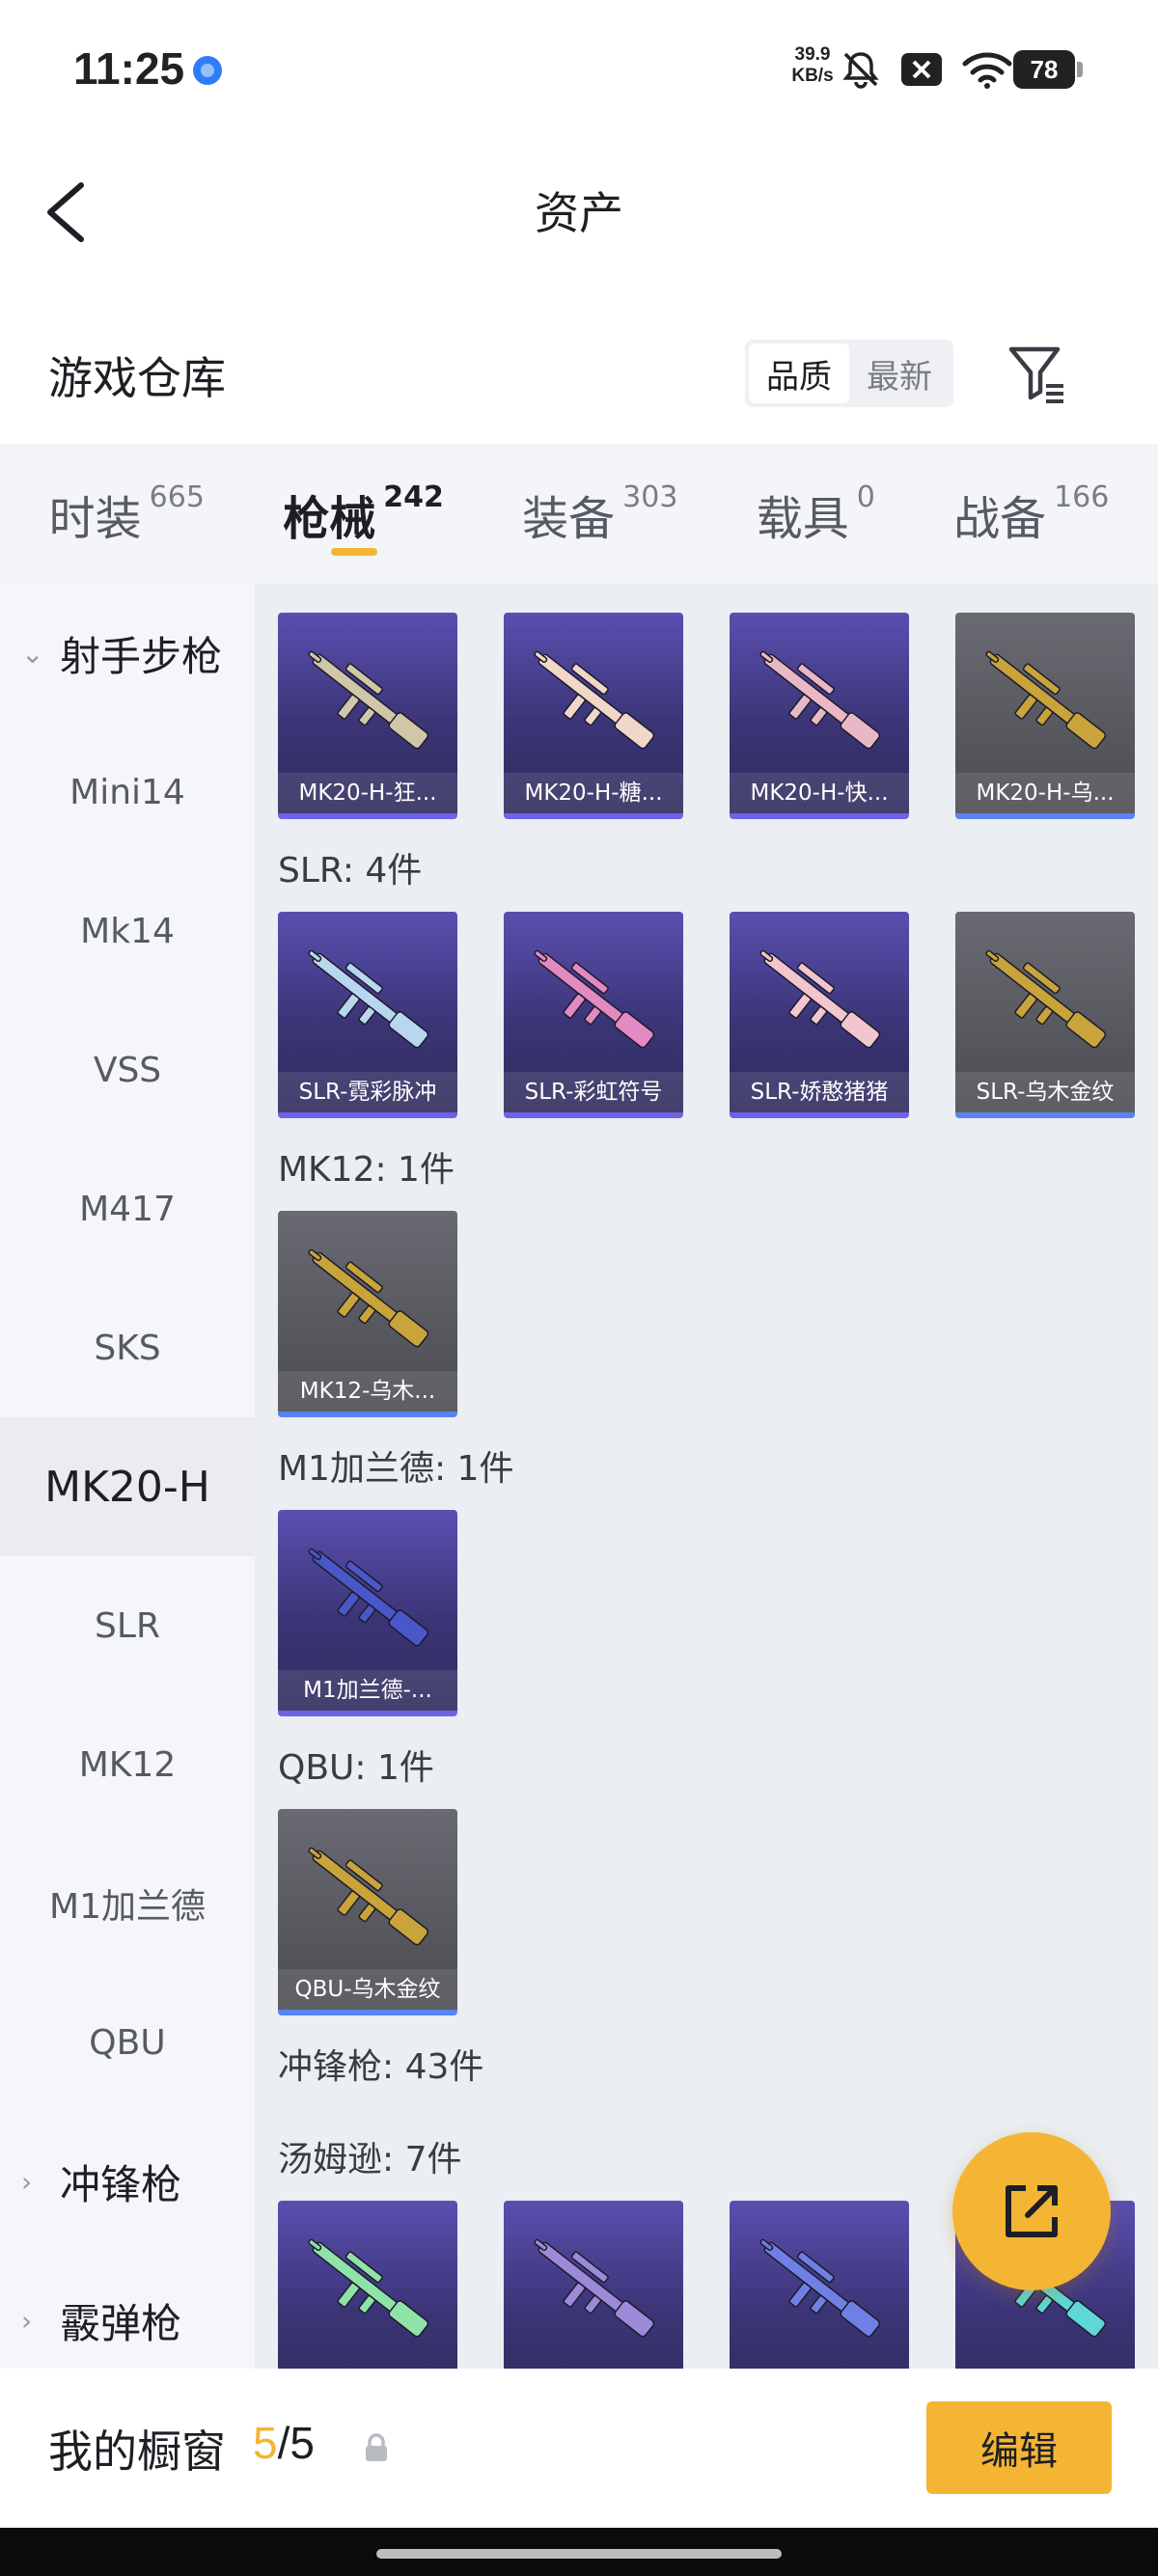  I want to click on status-icons, so click(926, 69).